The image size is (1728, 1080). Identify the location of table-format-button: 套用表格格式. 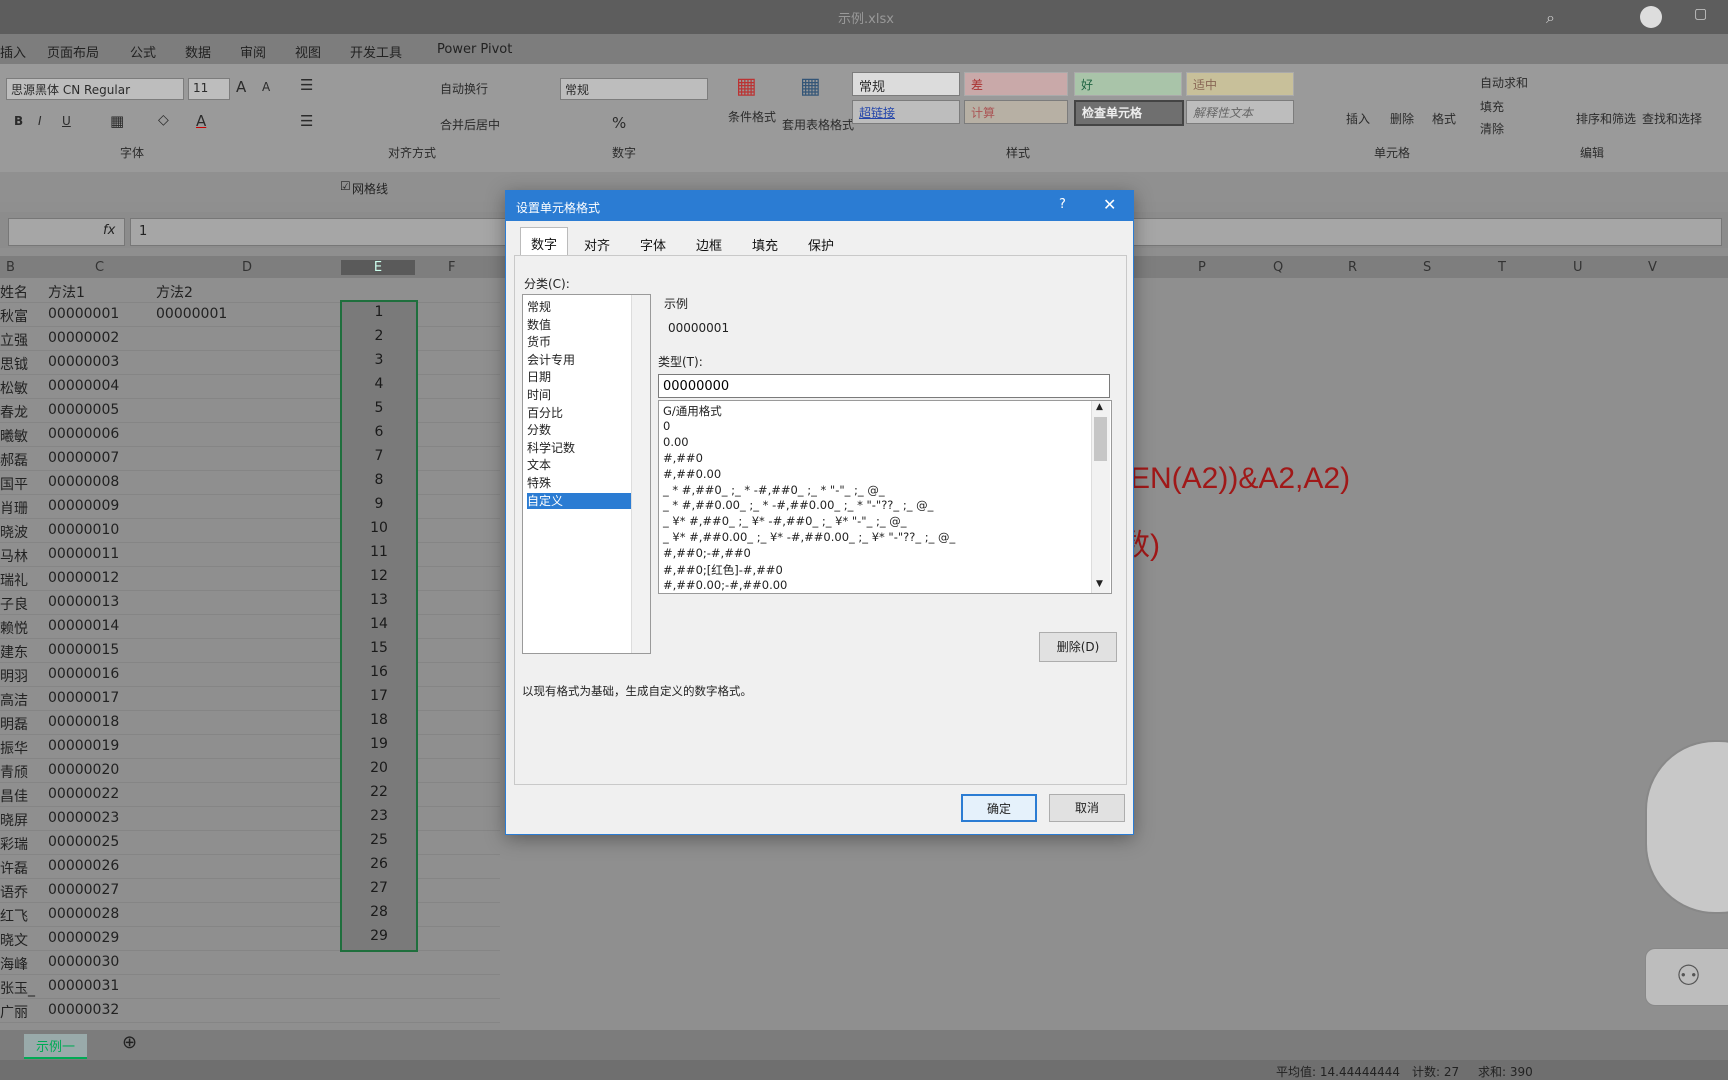
(818, 124).